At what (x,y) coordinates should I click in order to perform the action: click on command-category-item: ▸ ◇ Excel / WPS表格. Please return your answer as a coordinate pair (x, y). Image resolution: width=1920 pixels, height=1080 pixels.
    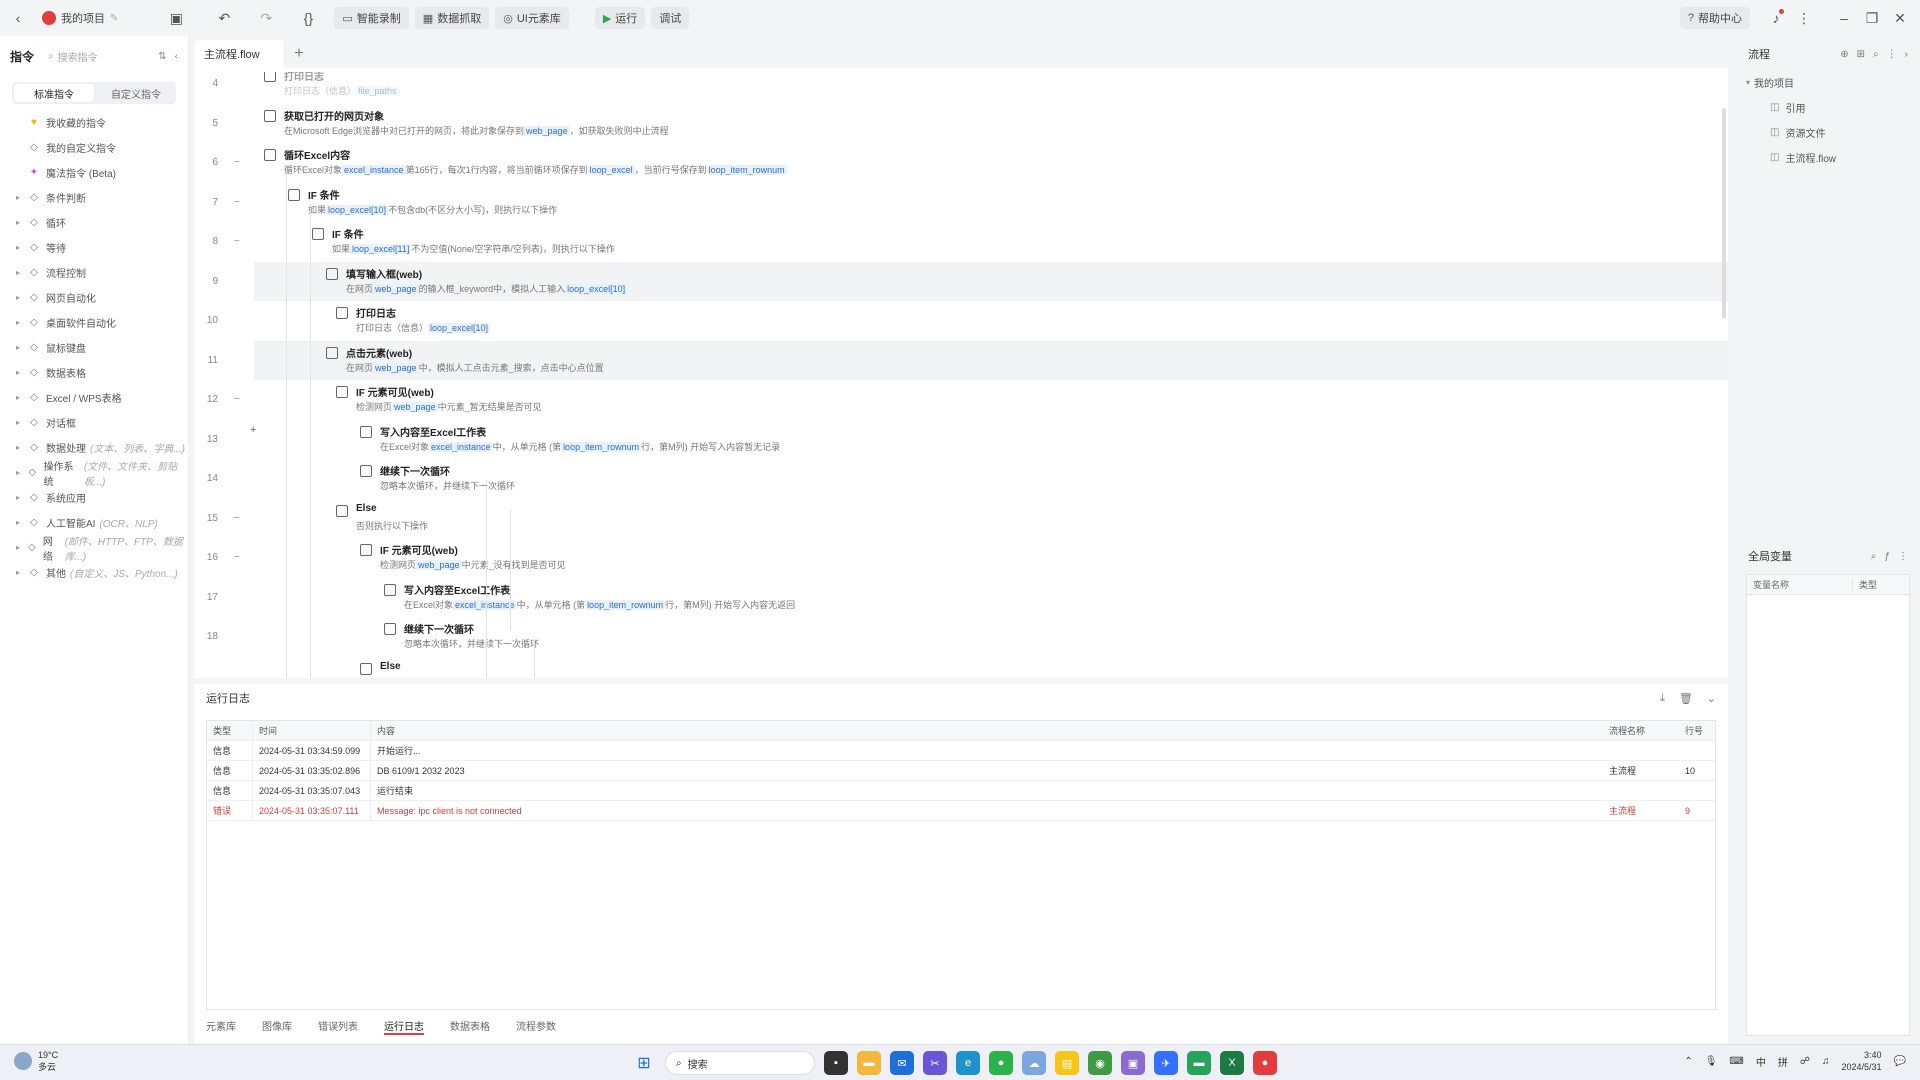
    Looking at the image, I should click on (94, 397).